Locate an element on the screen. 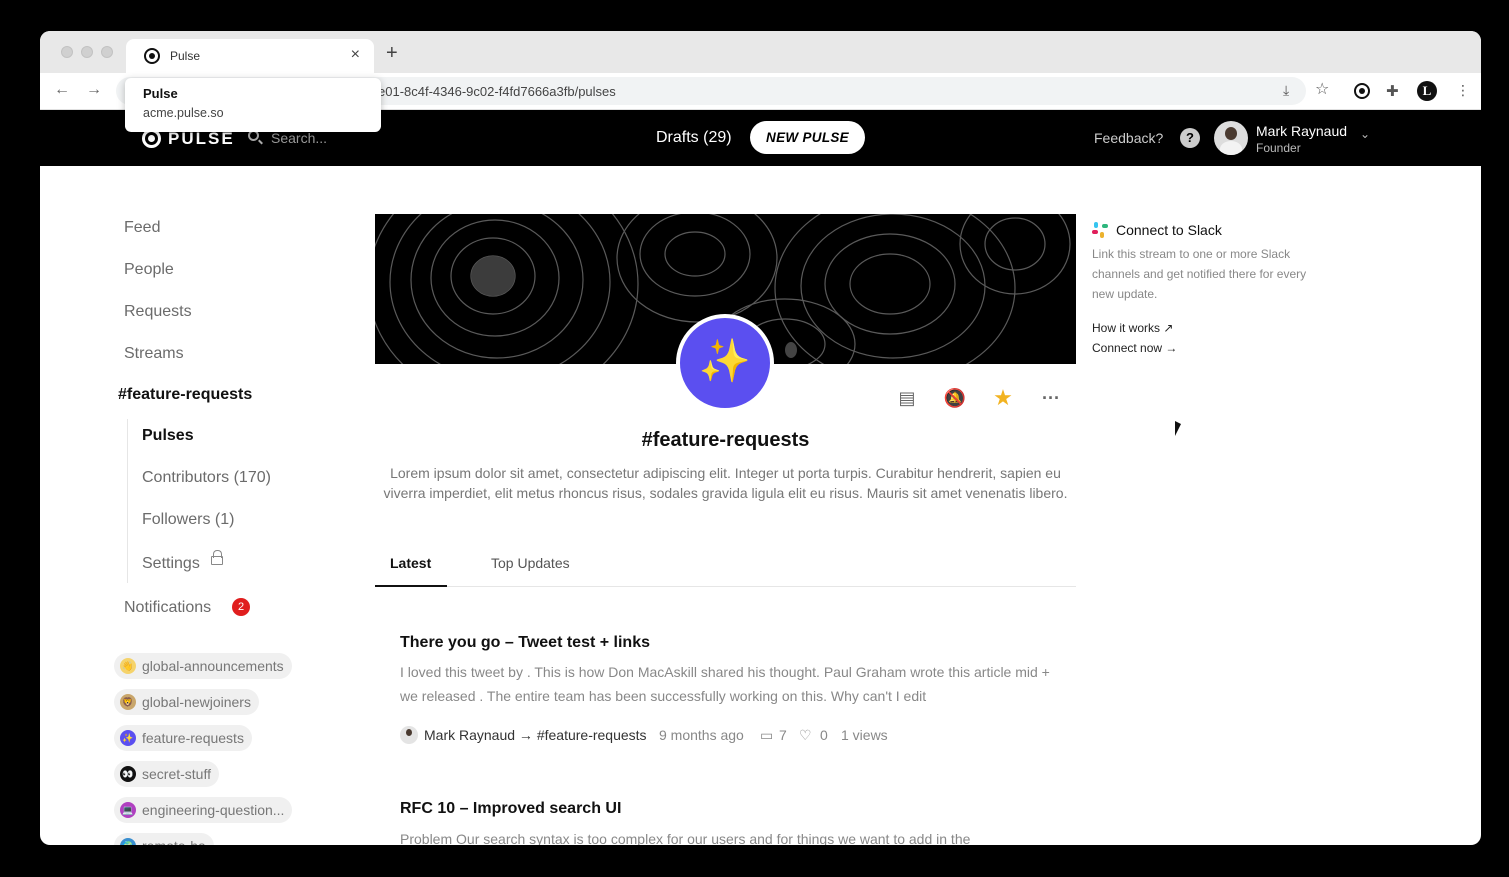 This screenshot has width=1509, height=877. sidebar-item-settings: Settings is located at coordinates (171, 564).